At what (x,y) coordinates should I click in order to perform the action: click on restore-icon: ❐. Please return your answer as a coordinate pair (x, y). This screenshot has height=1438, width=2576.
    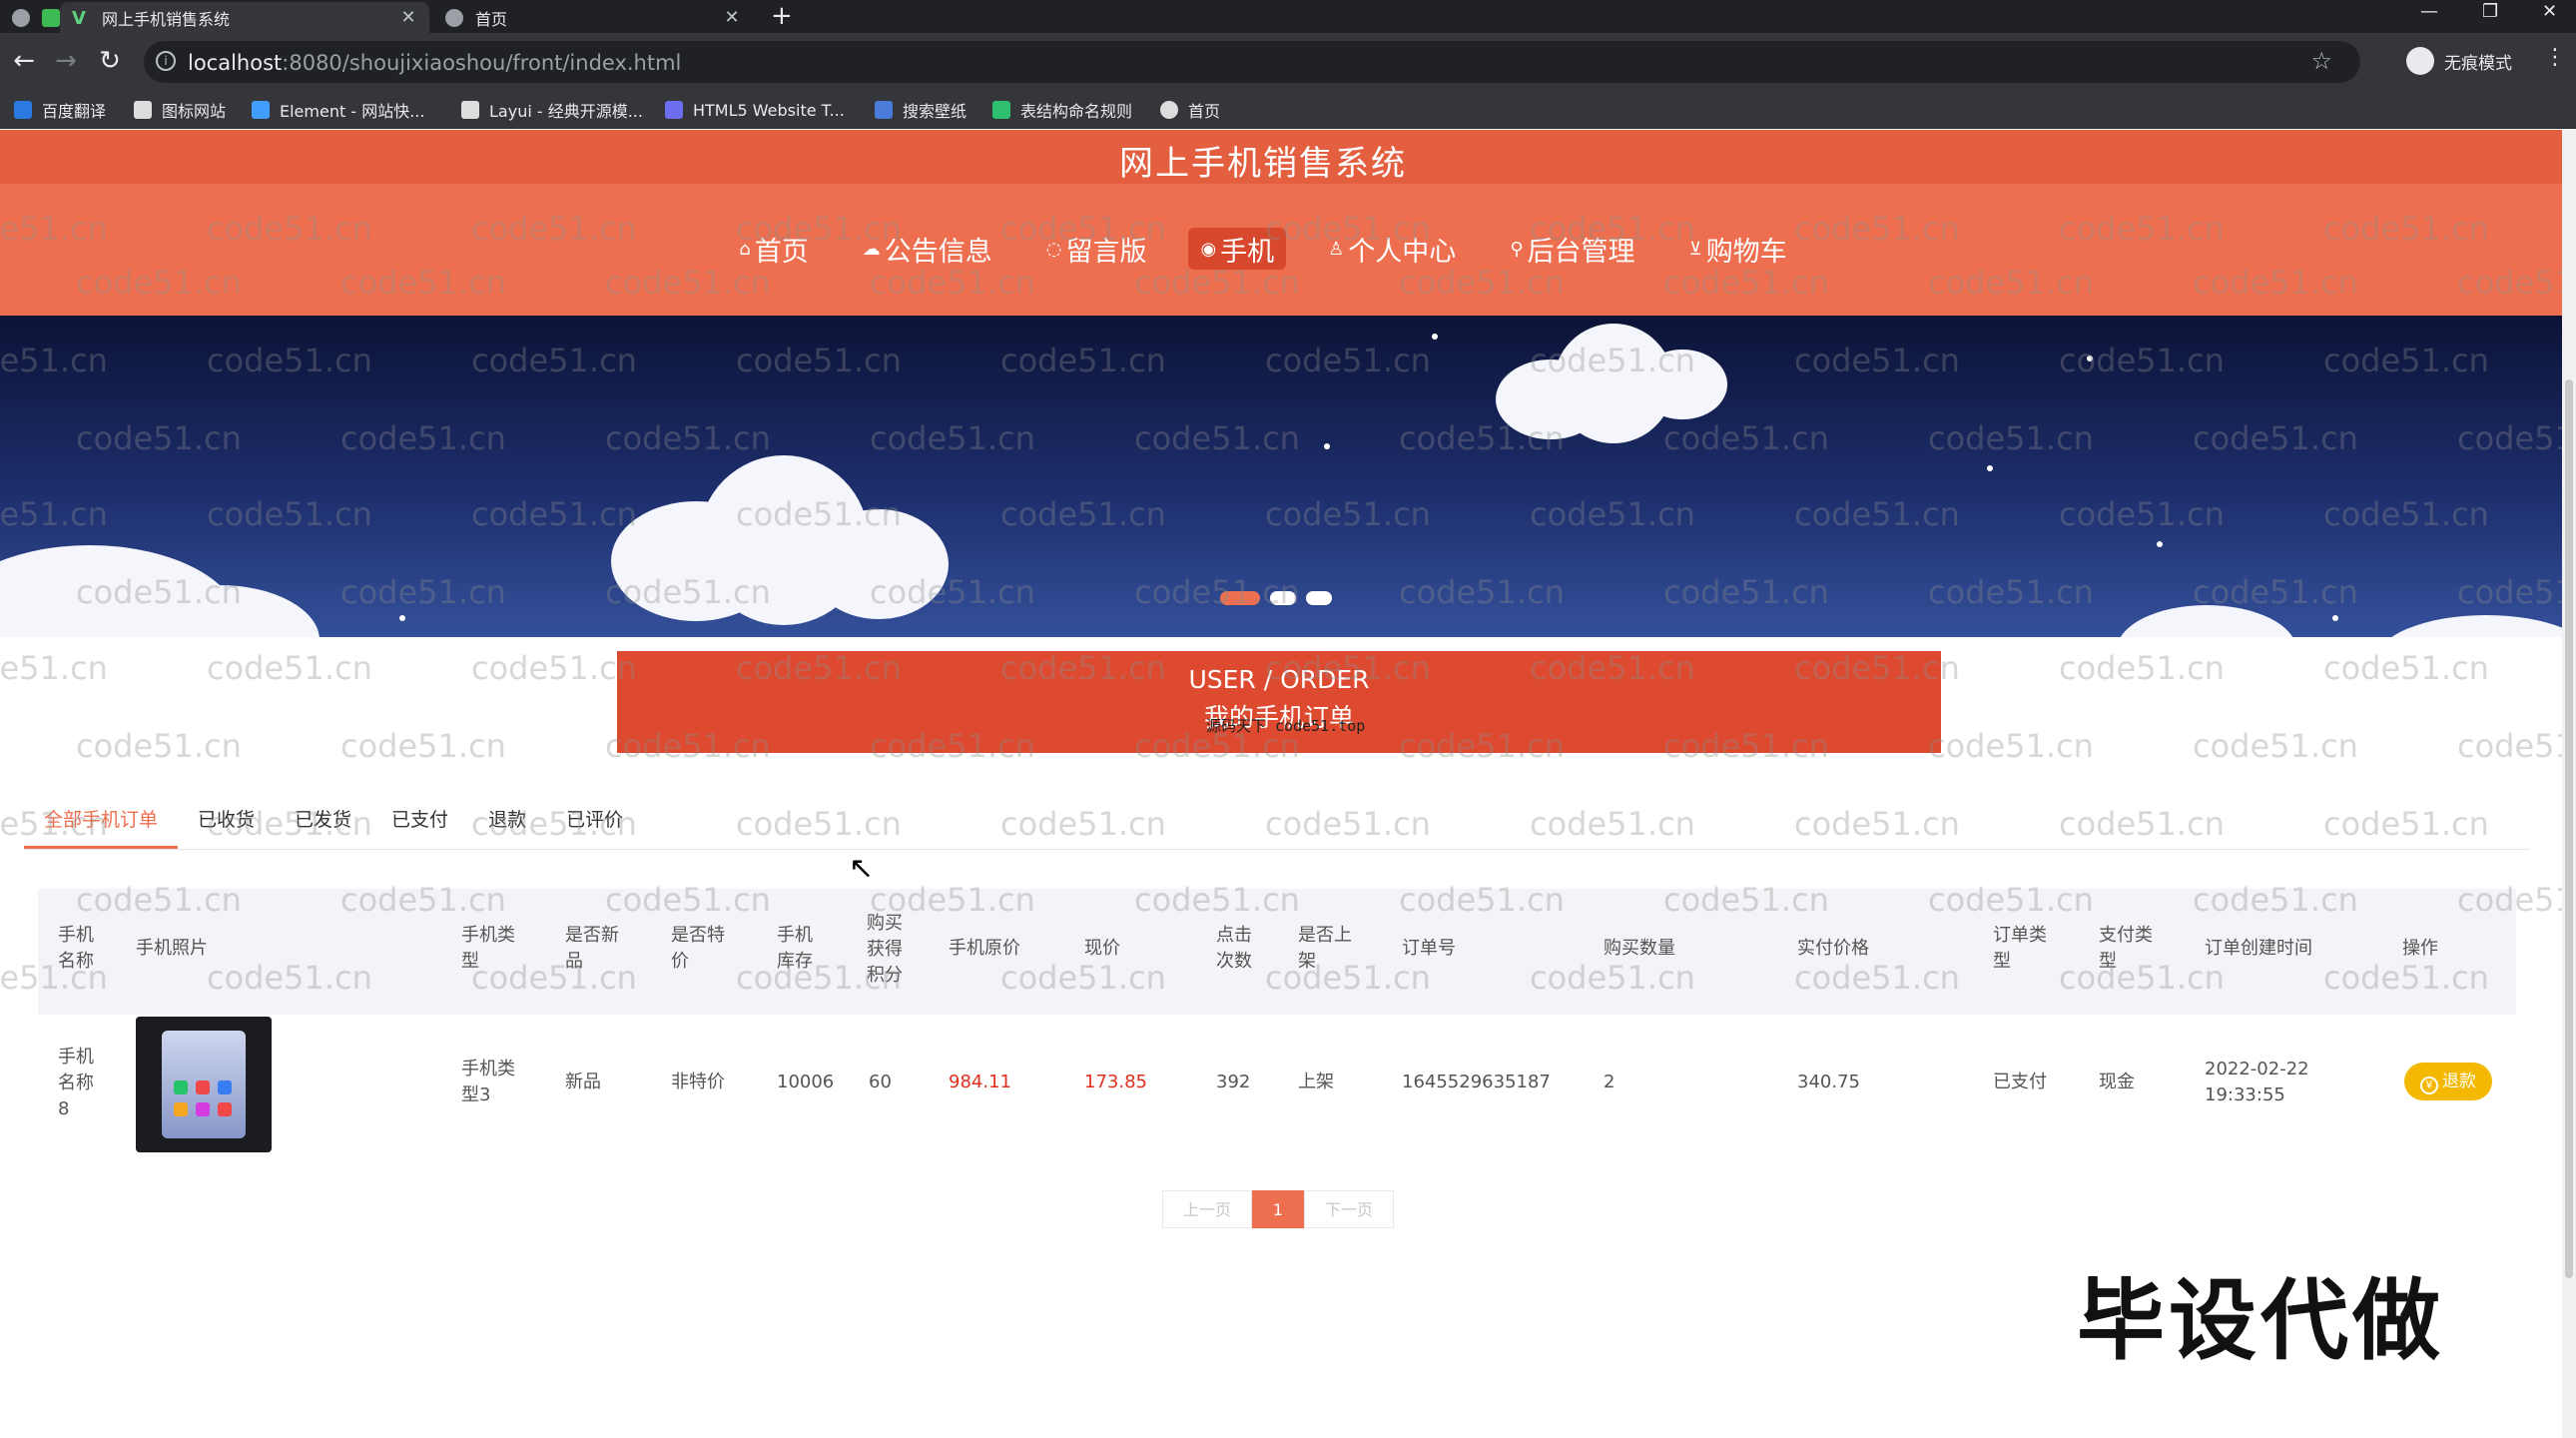
    Looking at the image, I should click on (2490, 13).